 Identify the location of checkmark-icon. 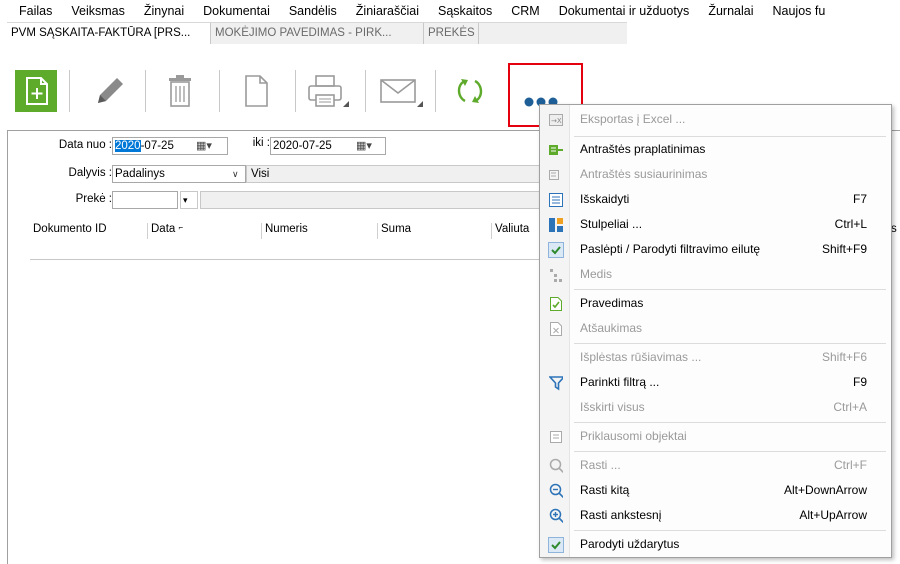
(556, 545).